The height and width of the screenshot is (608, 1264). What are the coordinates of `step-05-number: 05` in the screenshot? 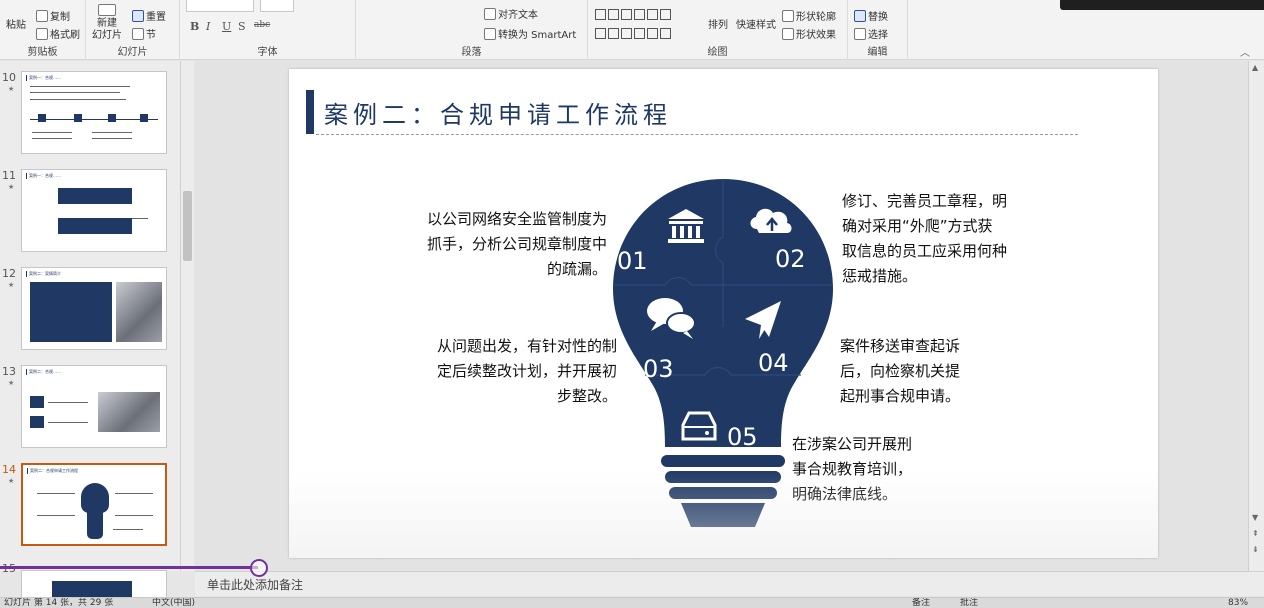 It's located at (742, 437).